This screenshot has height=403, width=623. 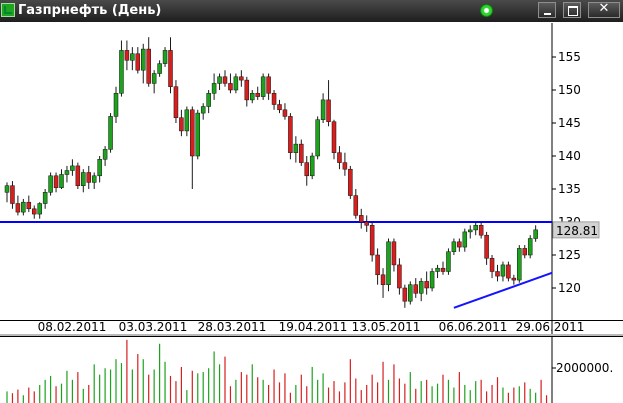 What do you see at coordinates (584, 368) in the screenshot?
I see `volume-axis-label: 2000000.` at bounding box center [584, 368].